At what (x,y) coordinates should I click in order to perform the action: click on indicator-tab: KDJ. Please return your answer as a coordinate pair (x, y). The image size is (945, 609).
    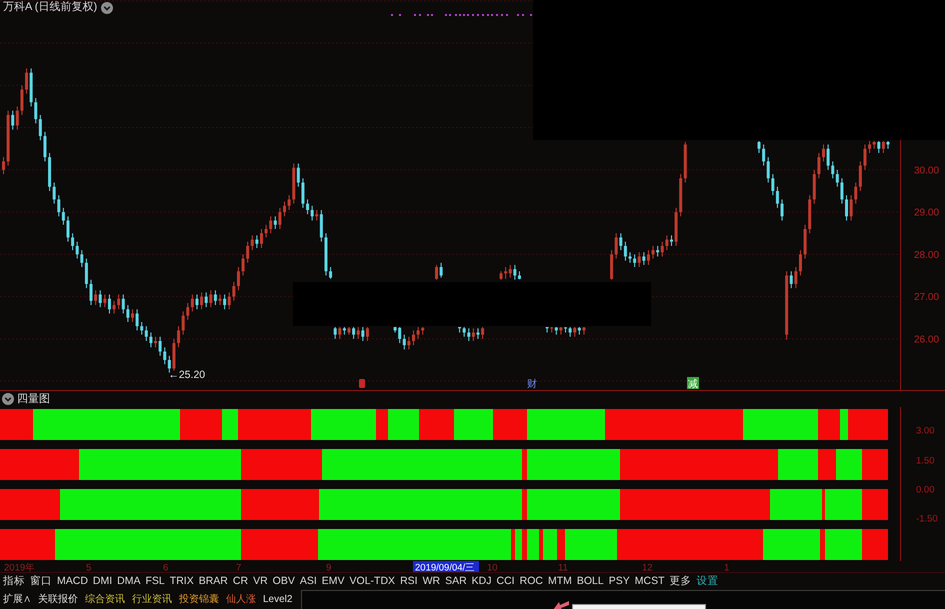
    Looking at the image, I should click on (482, 581).